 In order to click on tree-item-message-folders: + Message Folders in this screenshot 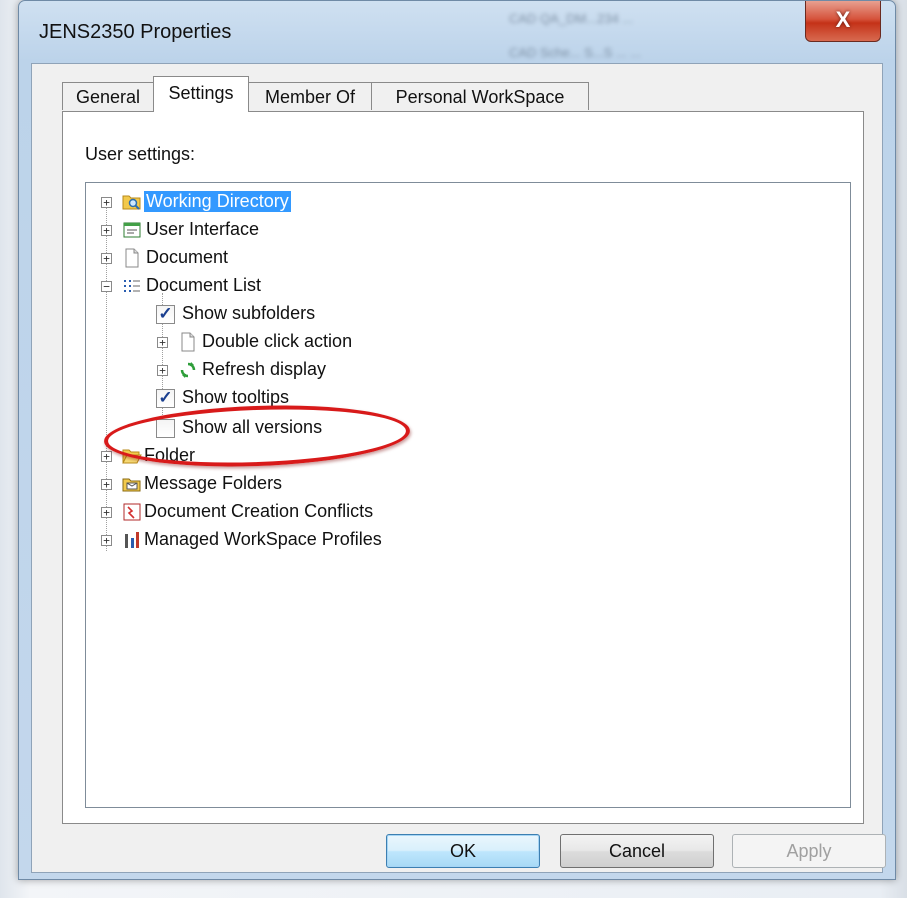, I will do `click(466, 484)`.